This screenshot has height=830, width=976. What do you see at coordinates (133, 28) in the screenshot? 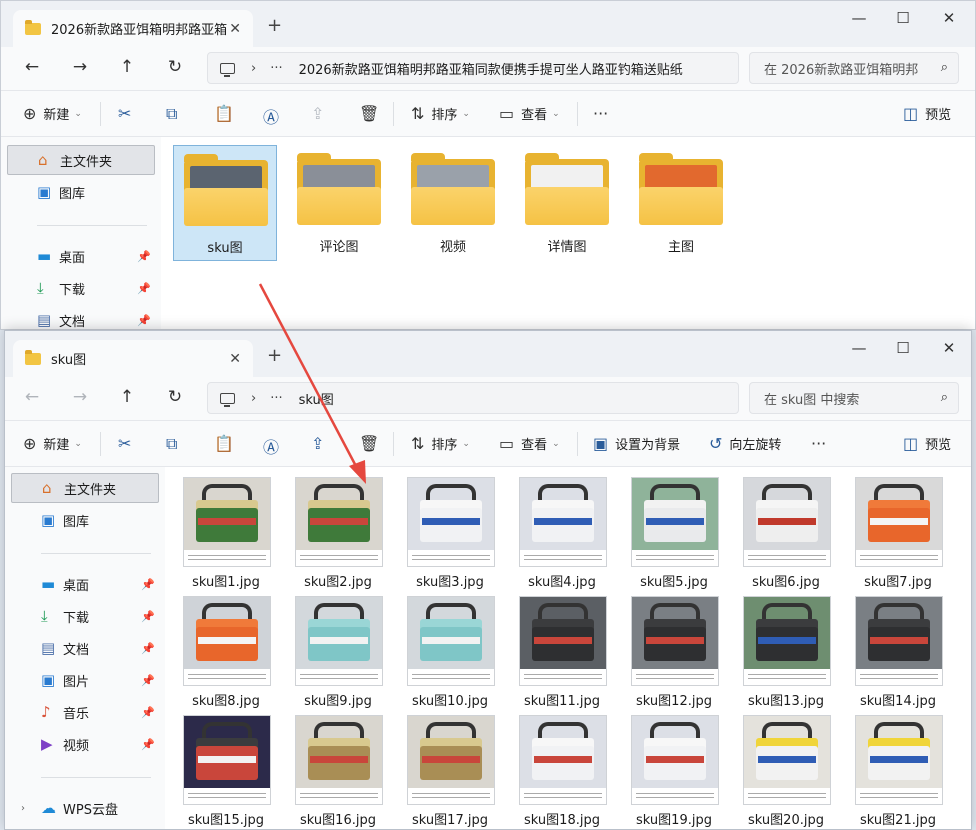
I see `tab-parent-folder: 2026新款路亚饵箱明邦路亚箱 ✕` at bounding box center [133, 28].